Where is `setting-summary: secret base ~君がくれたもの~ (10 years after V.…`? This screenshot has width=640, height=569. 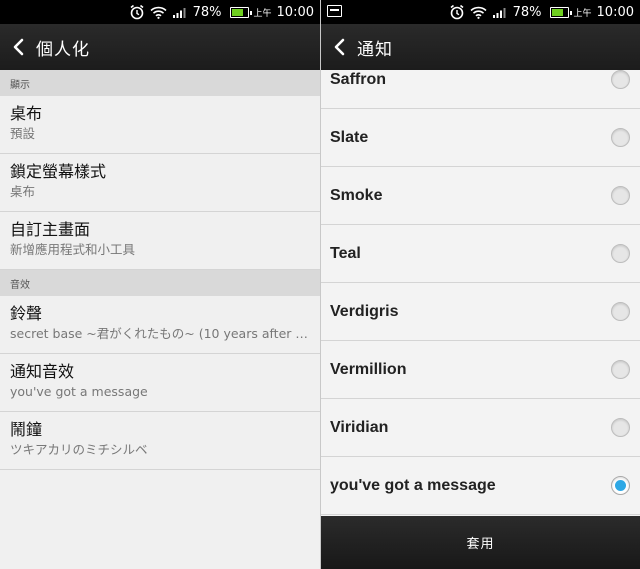
setting-summary: secret base ~君がくれたもの~ (10 years after V.… is located at coordinates (160, 333).